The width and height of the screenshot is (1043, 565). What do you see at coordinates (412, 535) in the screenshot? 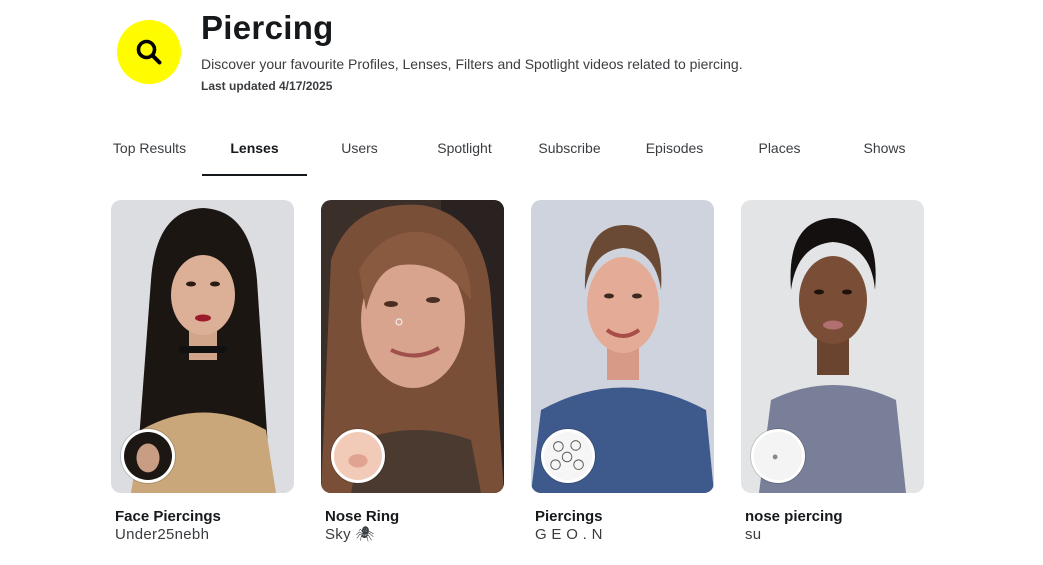
I see `lens-creator: Sky 🕷` at bounding box center [412, 535].